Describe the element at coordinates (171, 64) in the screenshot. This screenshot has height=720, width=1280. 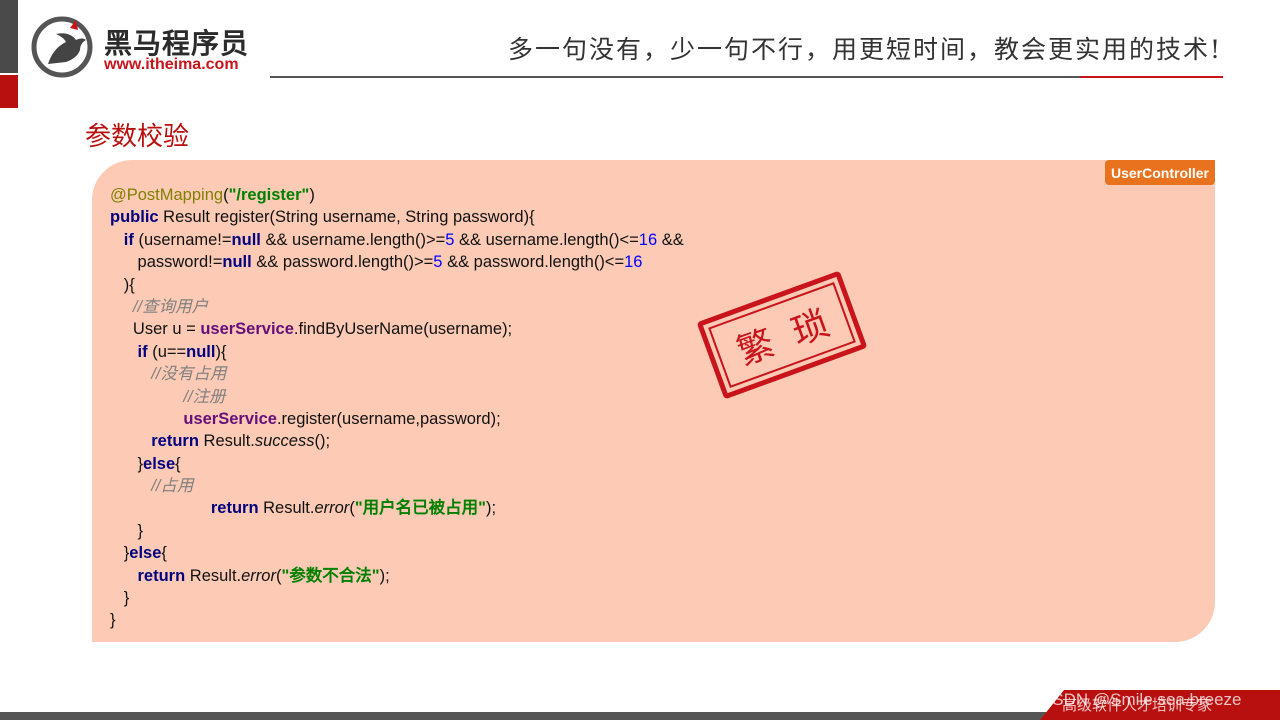
I see `logo-url-text: www.itheima.com` at that location.